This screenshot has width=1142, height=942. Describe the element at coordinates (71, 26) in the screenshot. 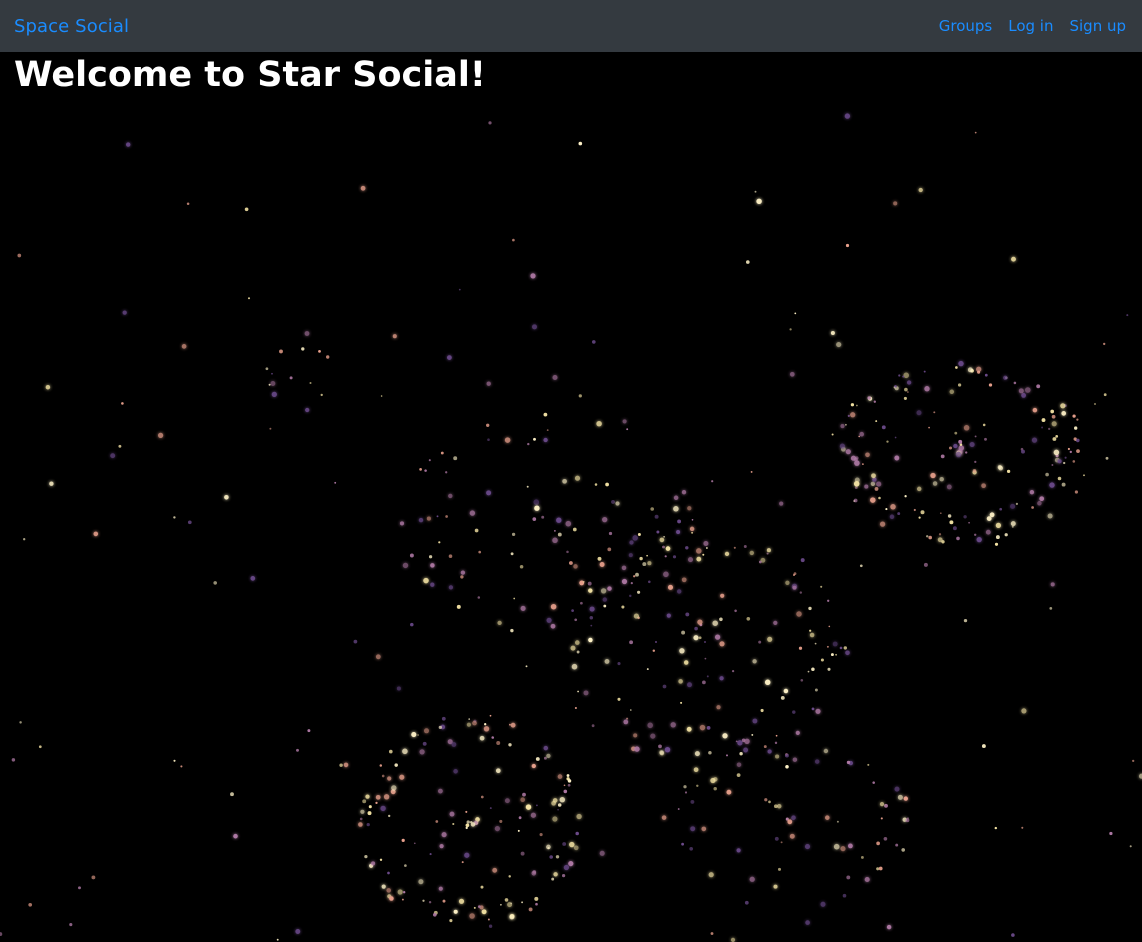

I see `brand-link: Space Social` at that location.